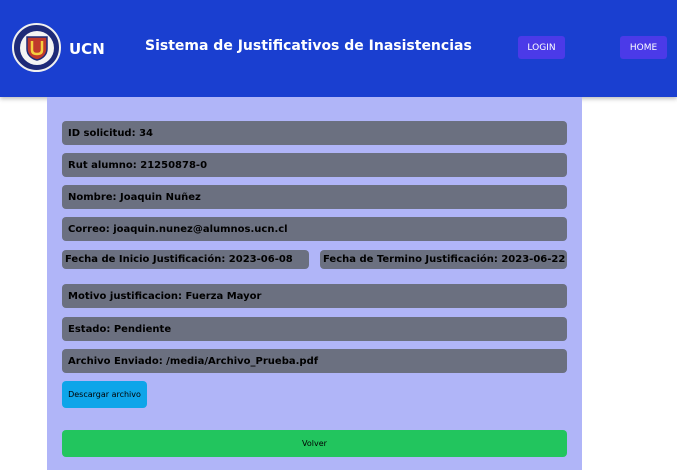 The image size is (677, 470). I want to click on reason-field: Motivo justificacion: Fuerza Mayor, so click(314, 296).